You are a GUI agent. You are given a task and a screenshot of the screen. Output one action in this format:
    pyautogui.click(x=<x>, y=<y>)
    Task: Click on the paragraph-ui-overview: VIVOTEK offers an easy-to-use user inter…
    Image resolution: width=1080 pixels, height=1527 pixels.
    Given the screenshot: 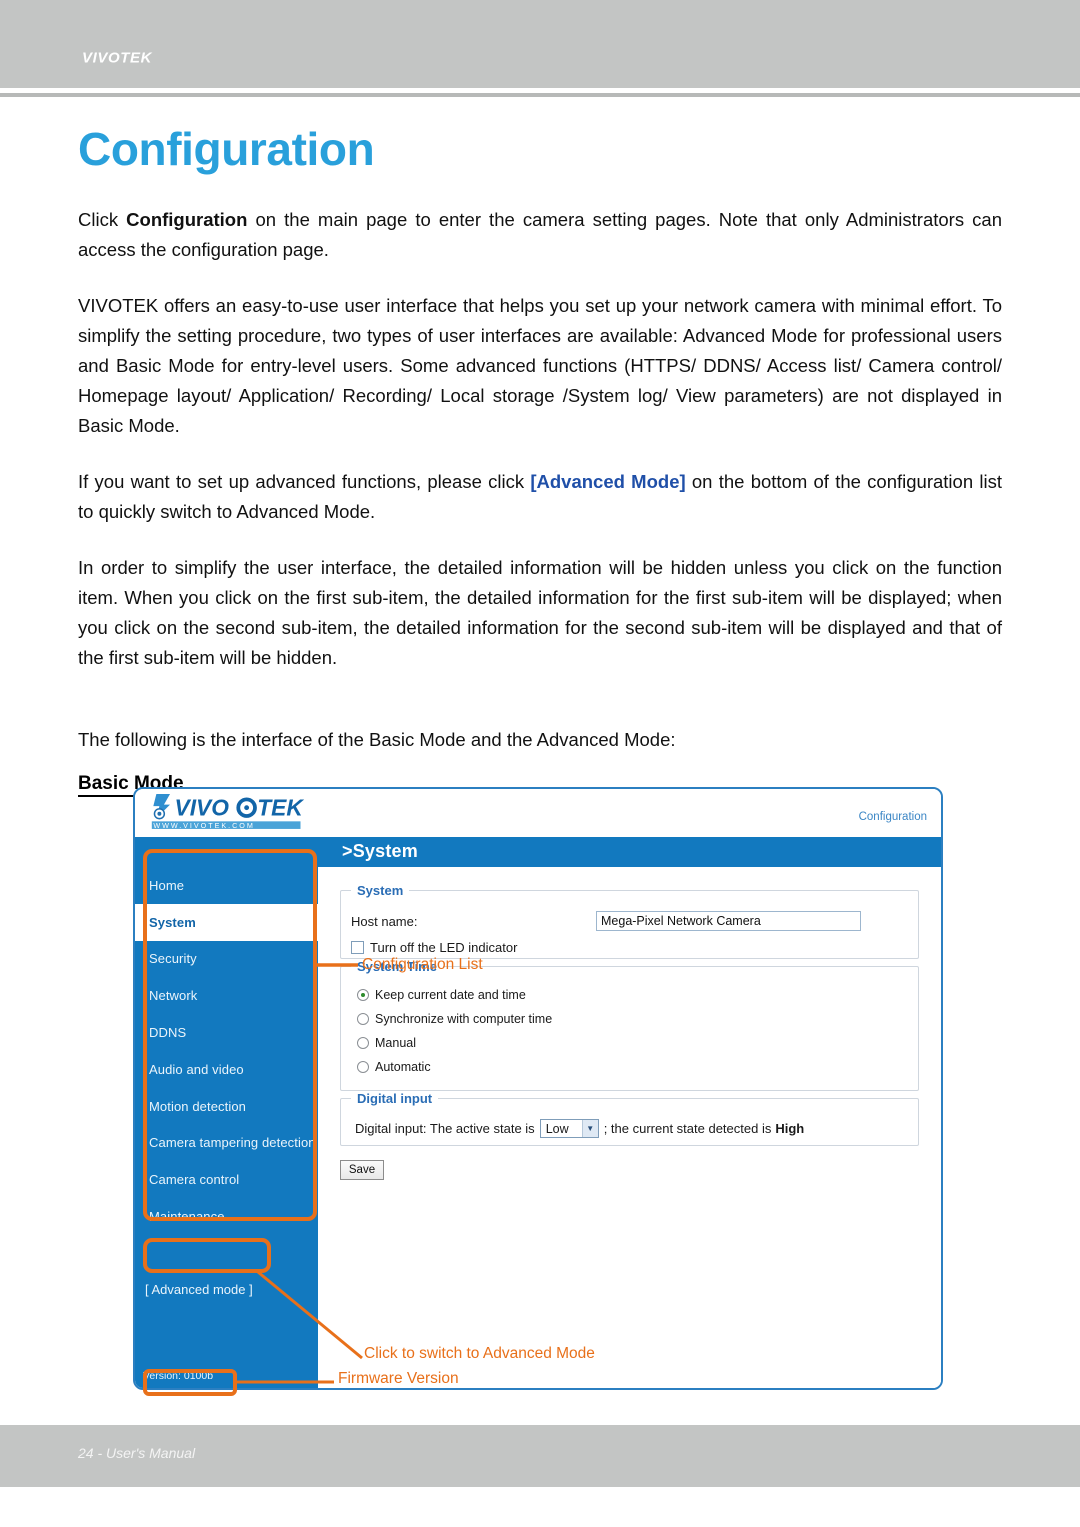 What is the action you would take?
    pyautogui.click(x=540, y=366)
    